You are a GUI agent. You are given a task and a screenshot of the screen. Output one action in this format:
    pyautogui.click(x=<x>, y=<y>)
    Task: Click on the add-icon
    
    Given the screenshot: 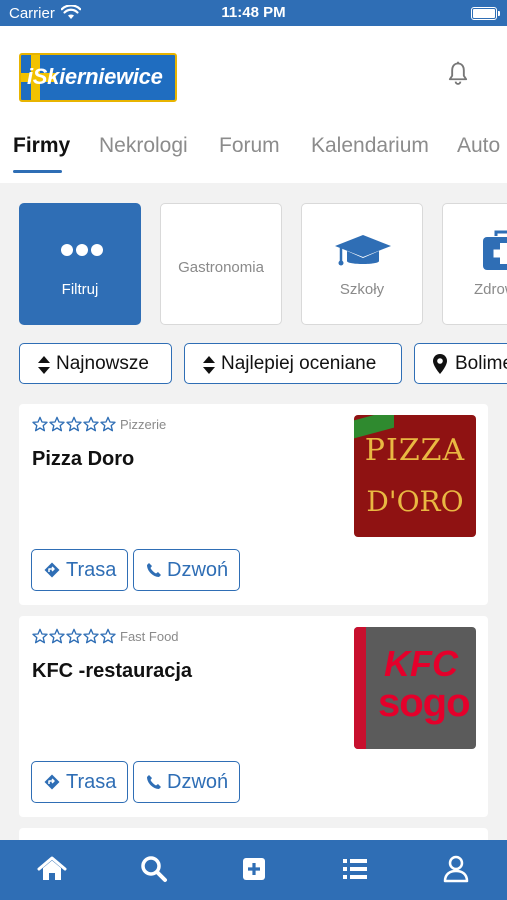 What is the action you would take?
    pyautogui.click(x=254, y=869)
    